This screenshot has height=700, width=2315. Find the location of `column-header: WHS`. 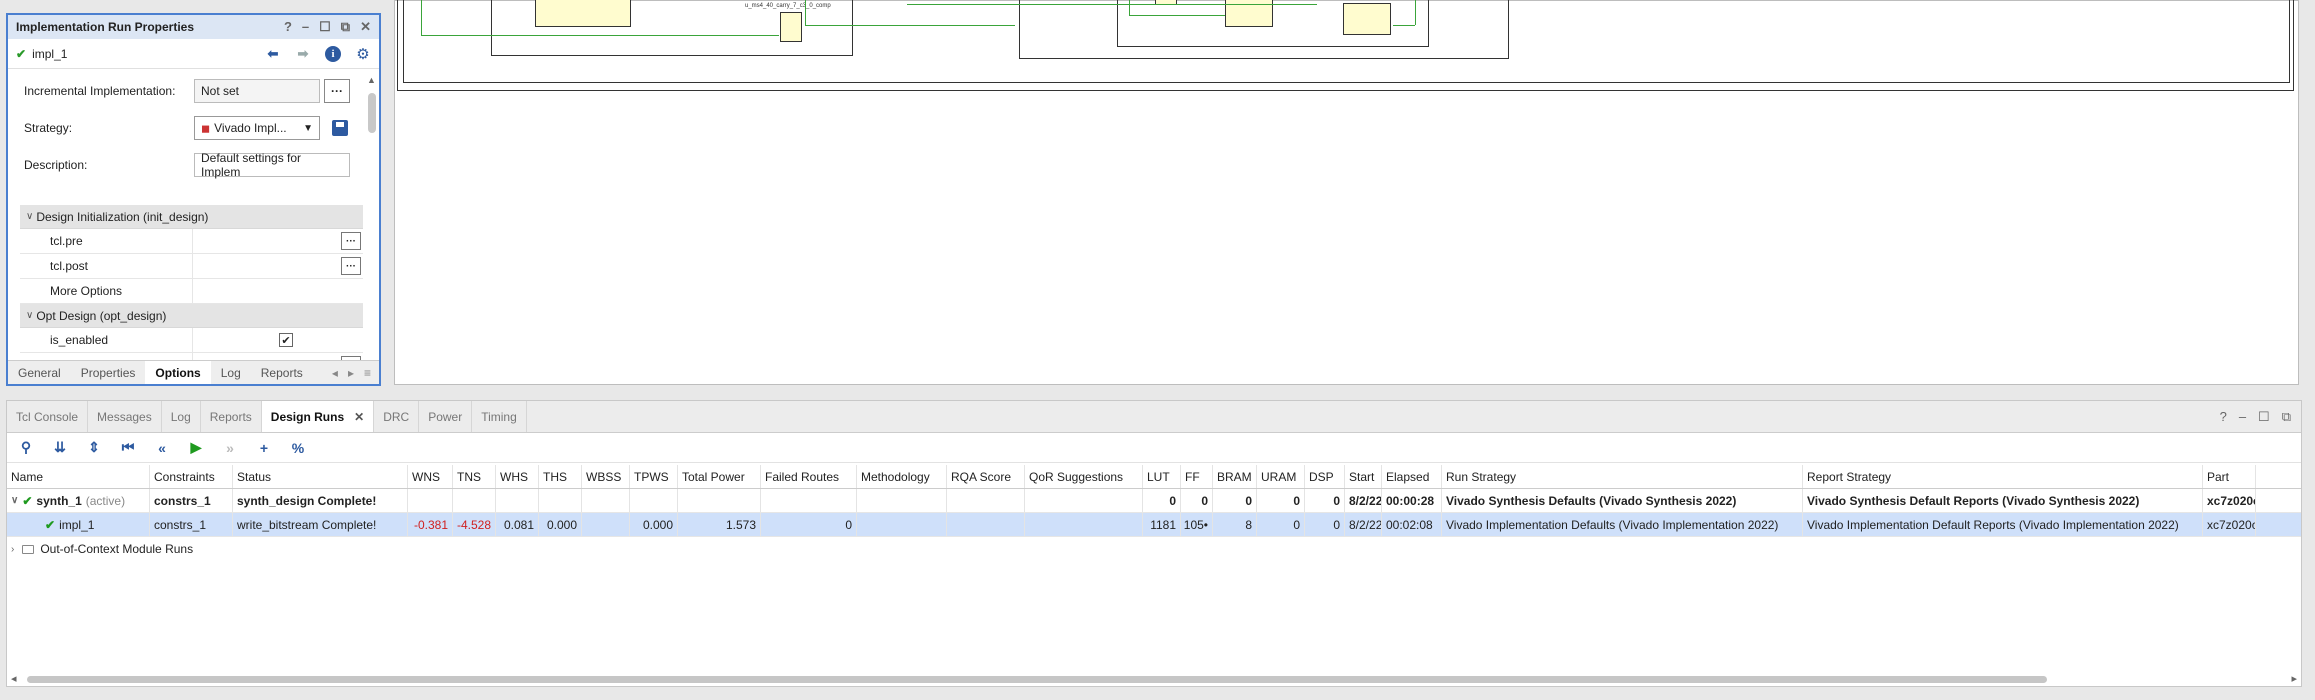

column-header: WHS is located at coordinates (517, 476).